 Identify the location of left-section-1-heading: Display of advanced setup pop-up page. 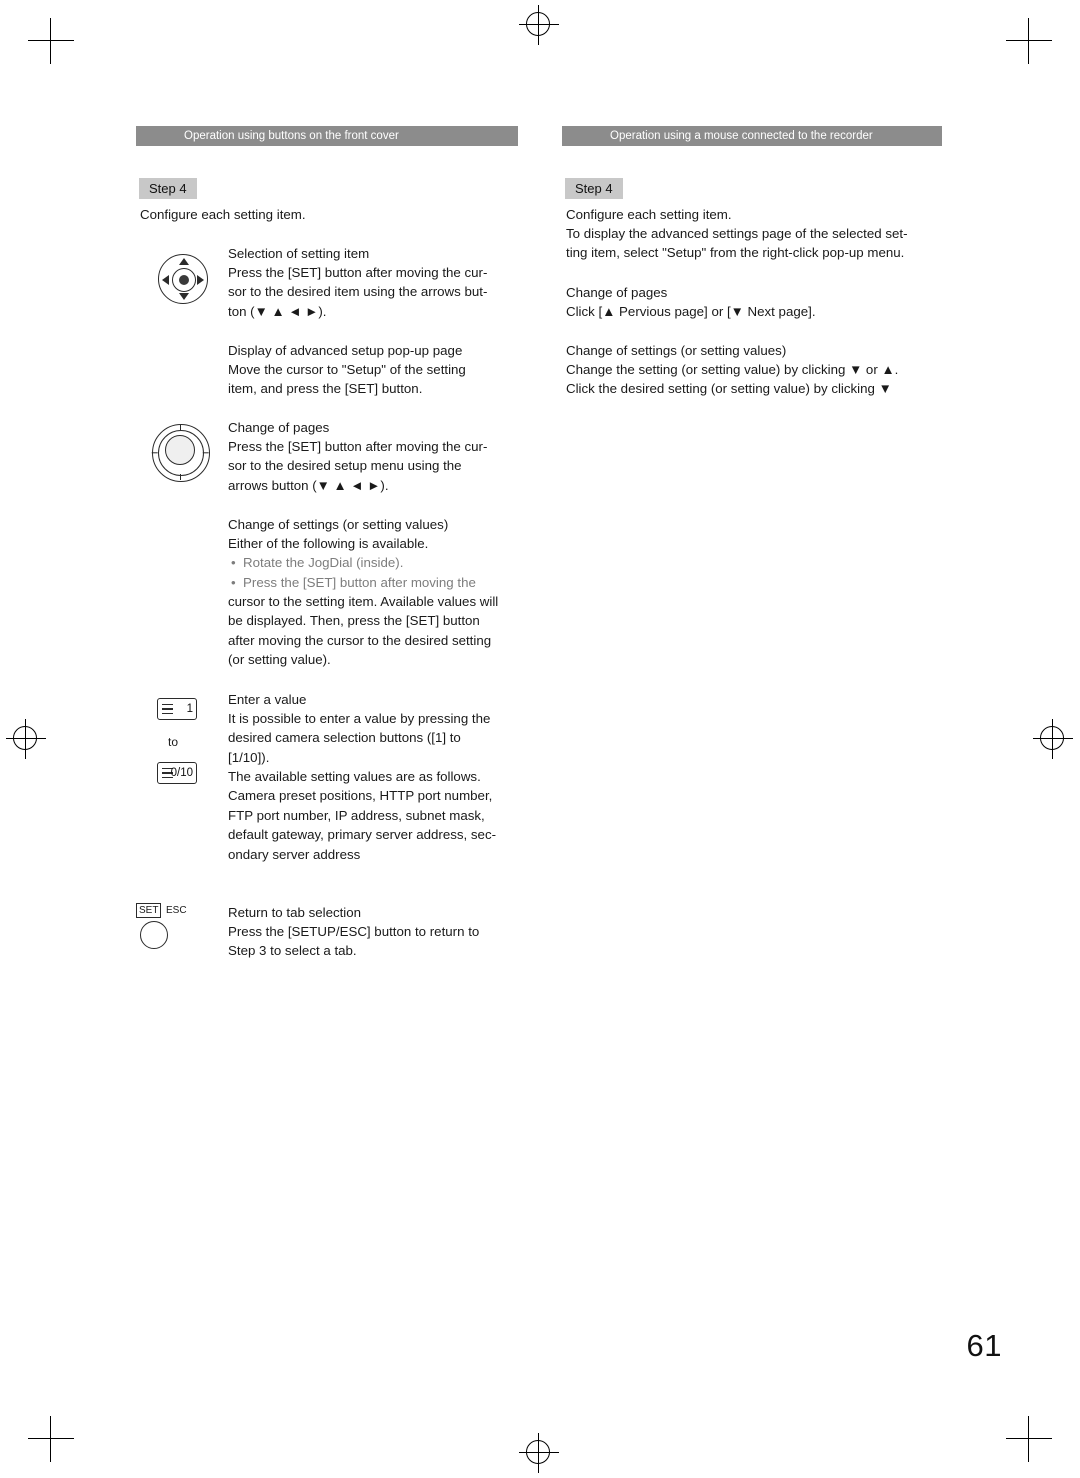
(345, 350).